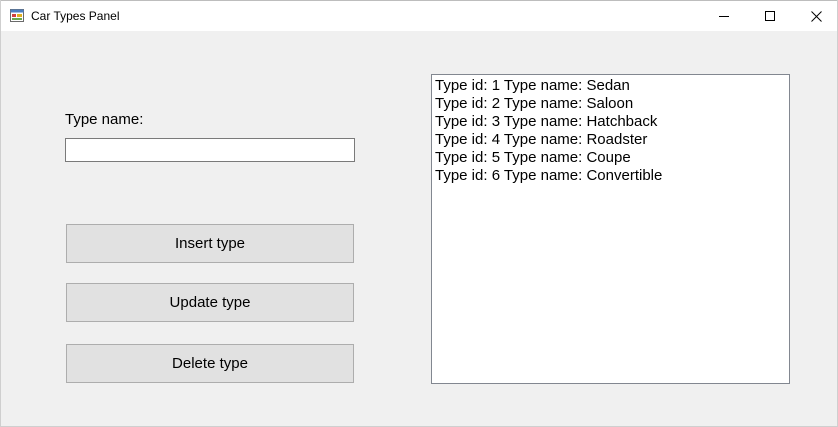 The height and width of the screenshot is (427, 838). I want to click on list-item: Type id: 2 Type name: Saloon, so click(610, 104).